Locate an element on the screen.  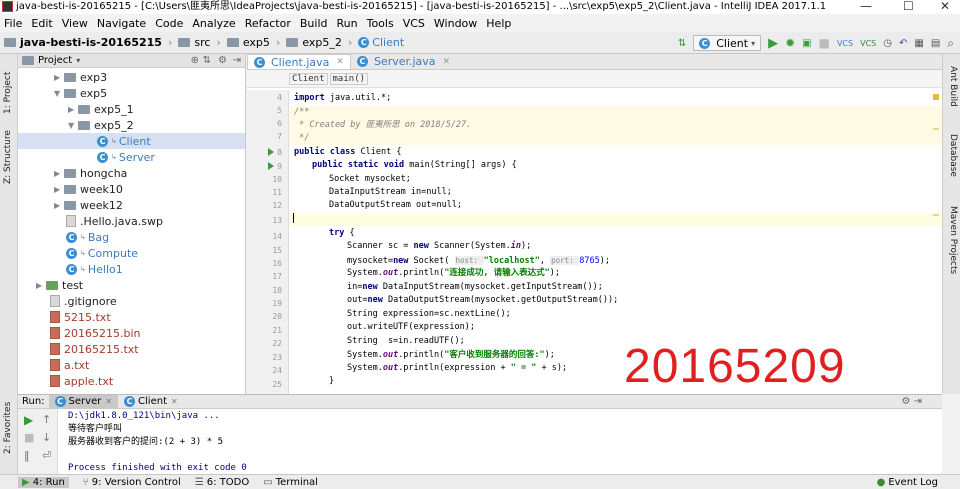
database-tab: Database is located at coordinates (953, 155).